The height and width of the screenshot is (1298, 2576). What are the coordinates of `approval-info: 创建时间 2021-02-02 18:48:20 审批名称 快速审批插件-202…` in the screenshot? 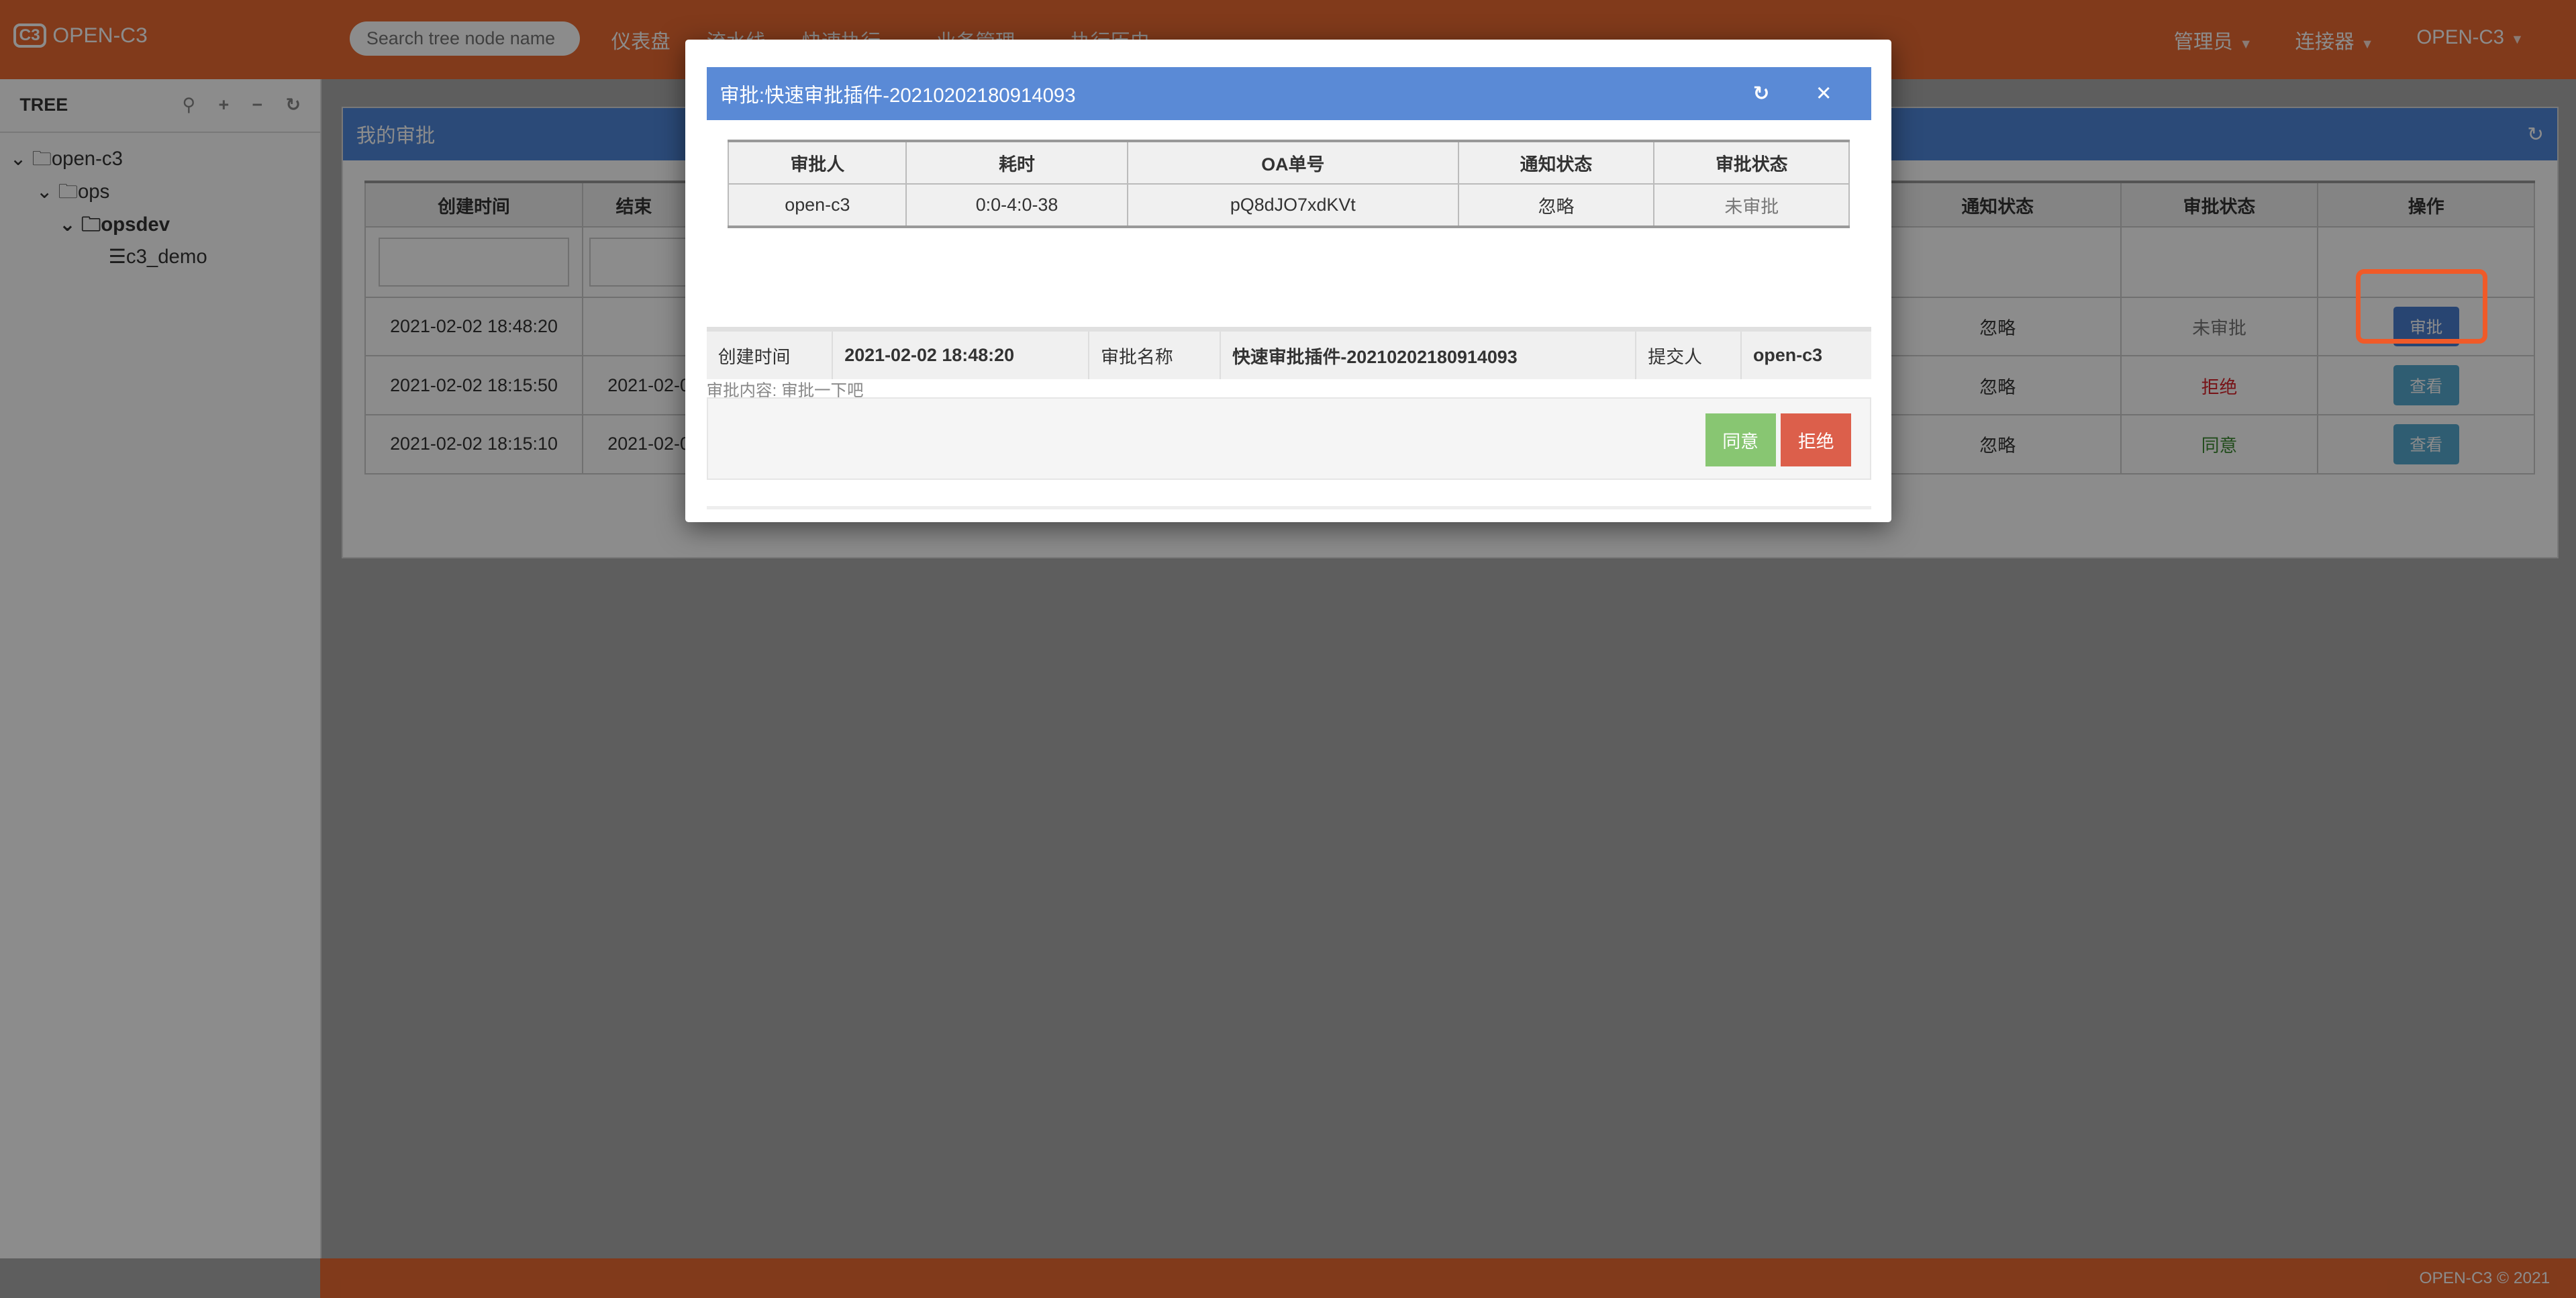 It's located at (1289, 353).